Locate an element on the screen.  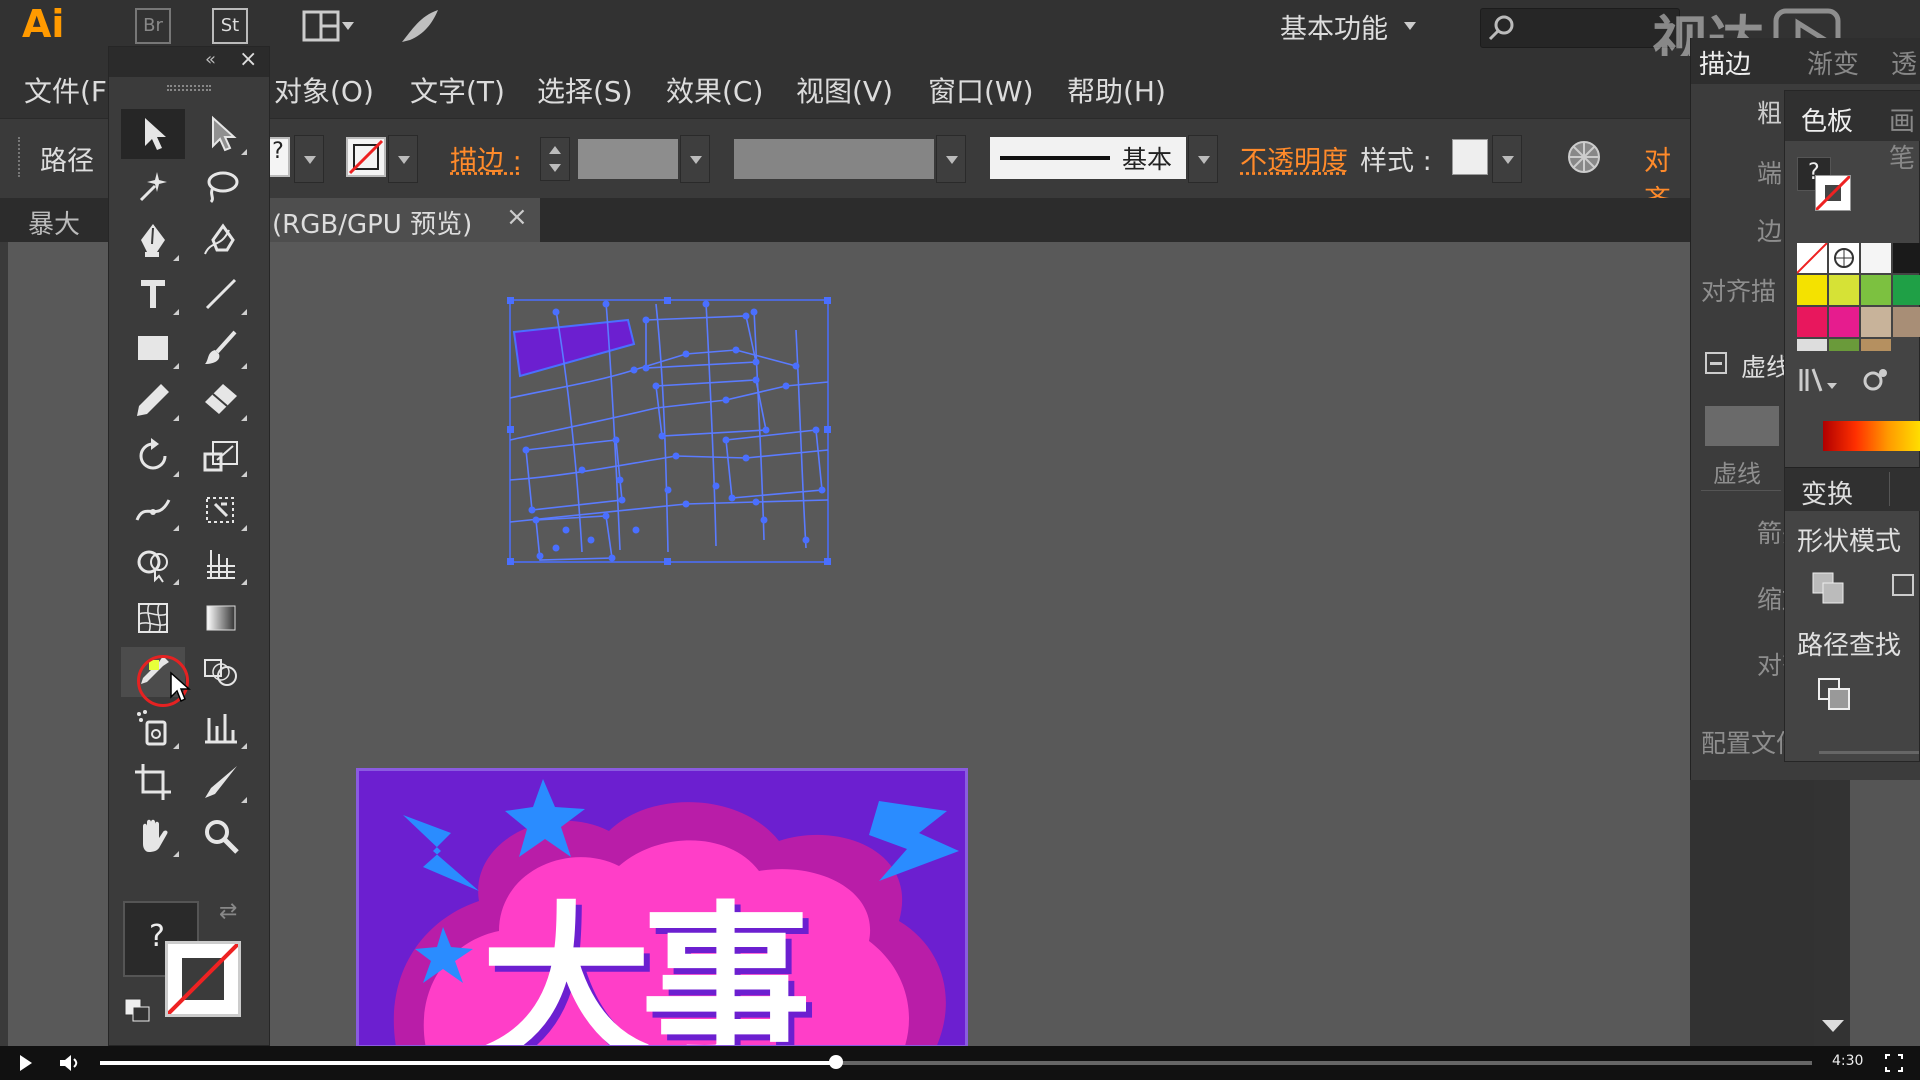
graphic-style-dropdown is located at coordinates (1507, 159).